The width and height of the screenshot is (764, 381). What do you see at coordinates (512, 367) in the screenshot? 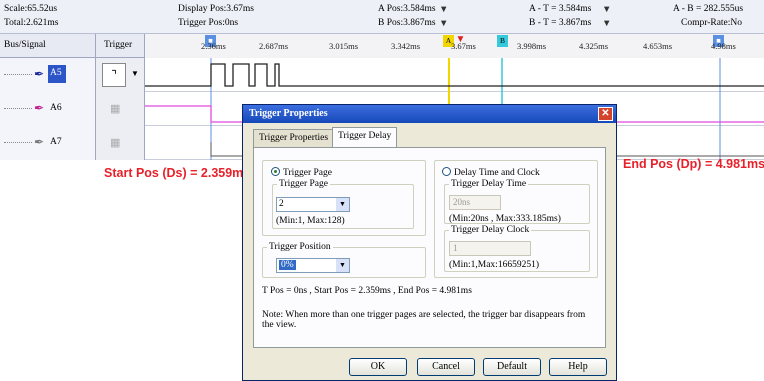
I see `default-button: Default` at bounding box center [512, 367].